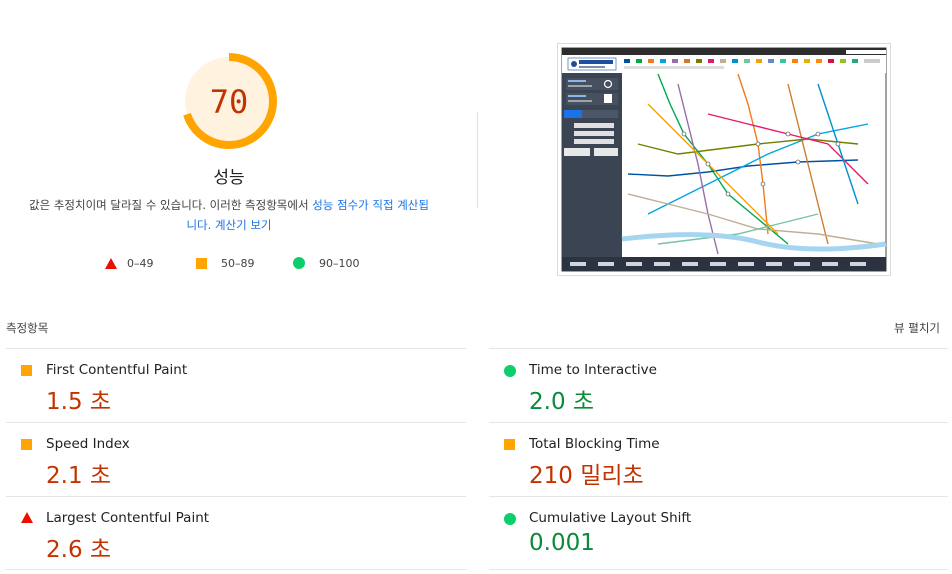  What do you see at coordinates (718, 533) in the screenshot?
I see `metric-cumulative-layout-shift: Cumulative Layout Shift 0.001` at bounding box center [718, 533].